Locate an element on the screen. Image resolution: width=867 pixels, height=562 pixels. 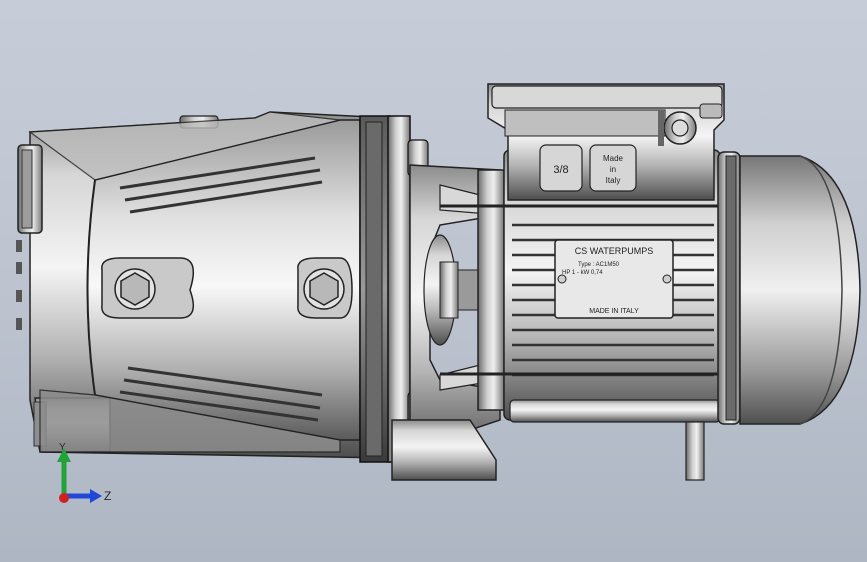
origin-line-1: Made is located at coordinates (613, 158).